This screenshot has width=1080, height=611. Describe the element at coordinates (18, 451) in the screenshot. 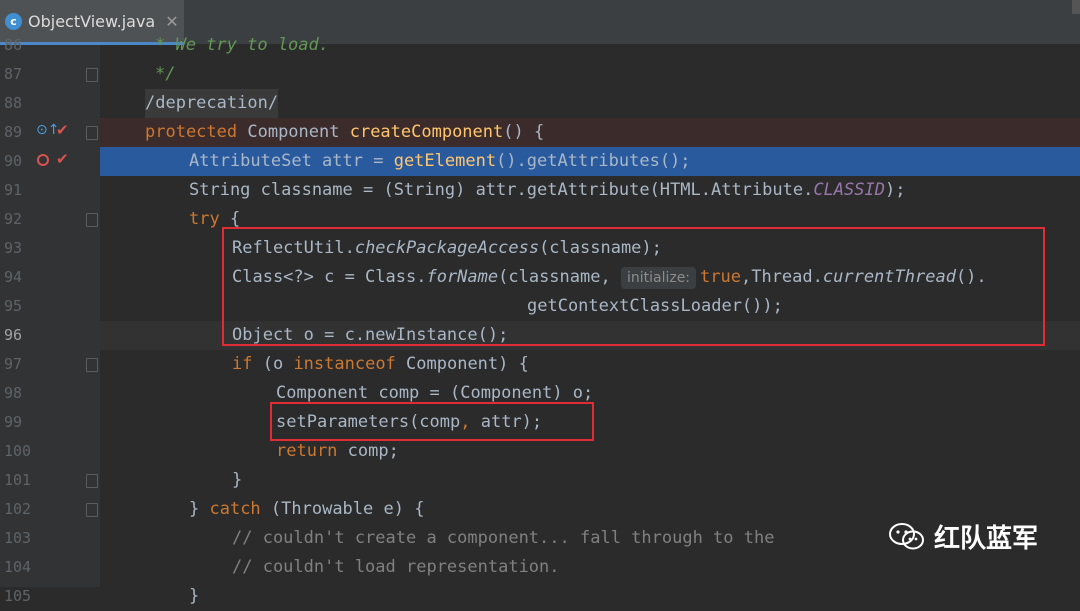

I see `line-number: 100` at that location.